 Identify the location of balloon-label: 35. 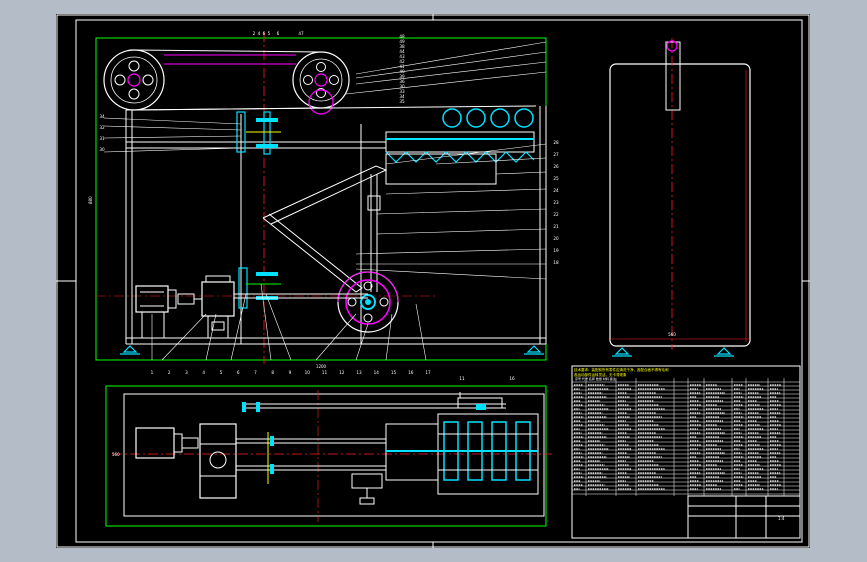
(402, 101).